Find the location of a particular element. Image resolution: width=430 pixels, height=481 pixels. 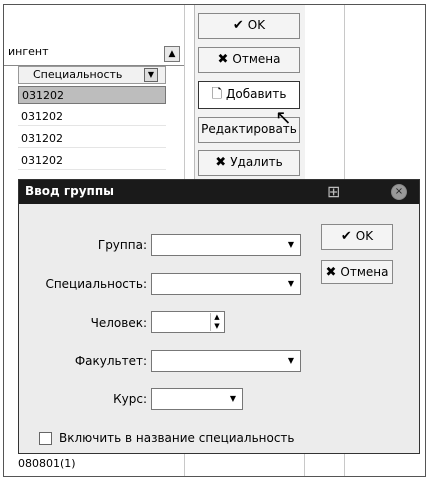

dialog-cancel-label: Отмена is located at coordinates (364, 272).